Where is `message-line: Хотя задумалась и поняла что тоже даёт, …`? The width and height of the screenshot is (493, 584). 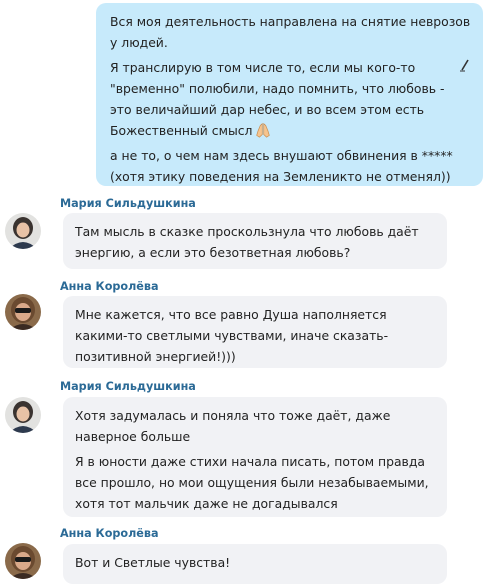 message-line: Хотя задумалась и поняла что тоже даёт, … is located at coordinates (233, 415).